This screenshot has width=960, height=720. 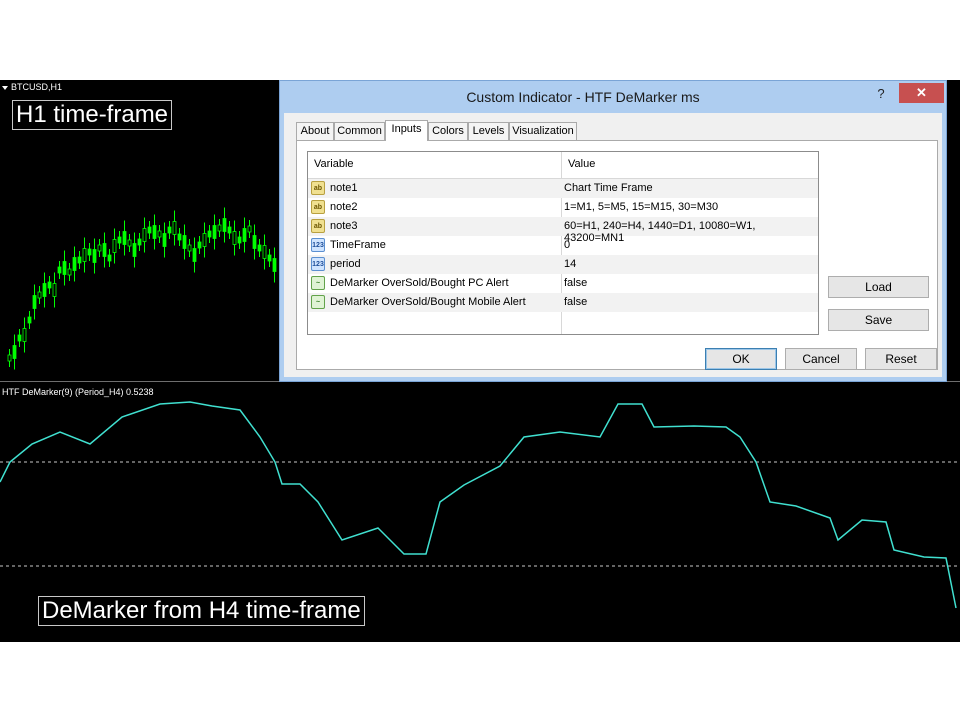 I want to click on chart-symbol-text: BTCUSD,H1, so click(x=37, y=87).